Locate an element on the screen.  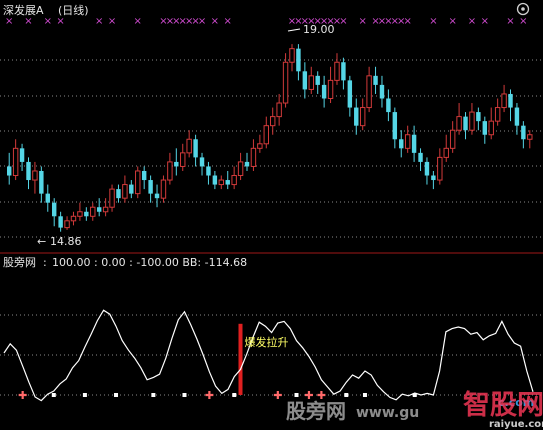
signal-label: 爆发拉升 is located at coordinates (266, 342).